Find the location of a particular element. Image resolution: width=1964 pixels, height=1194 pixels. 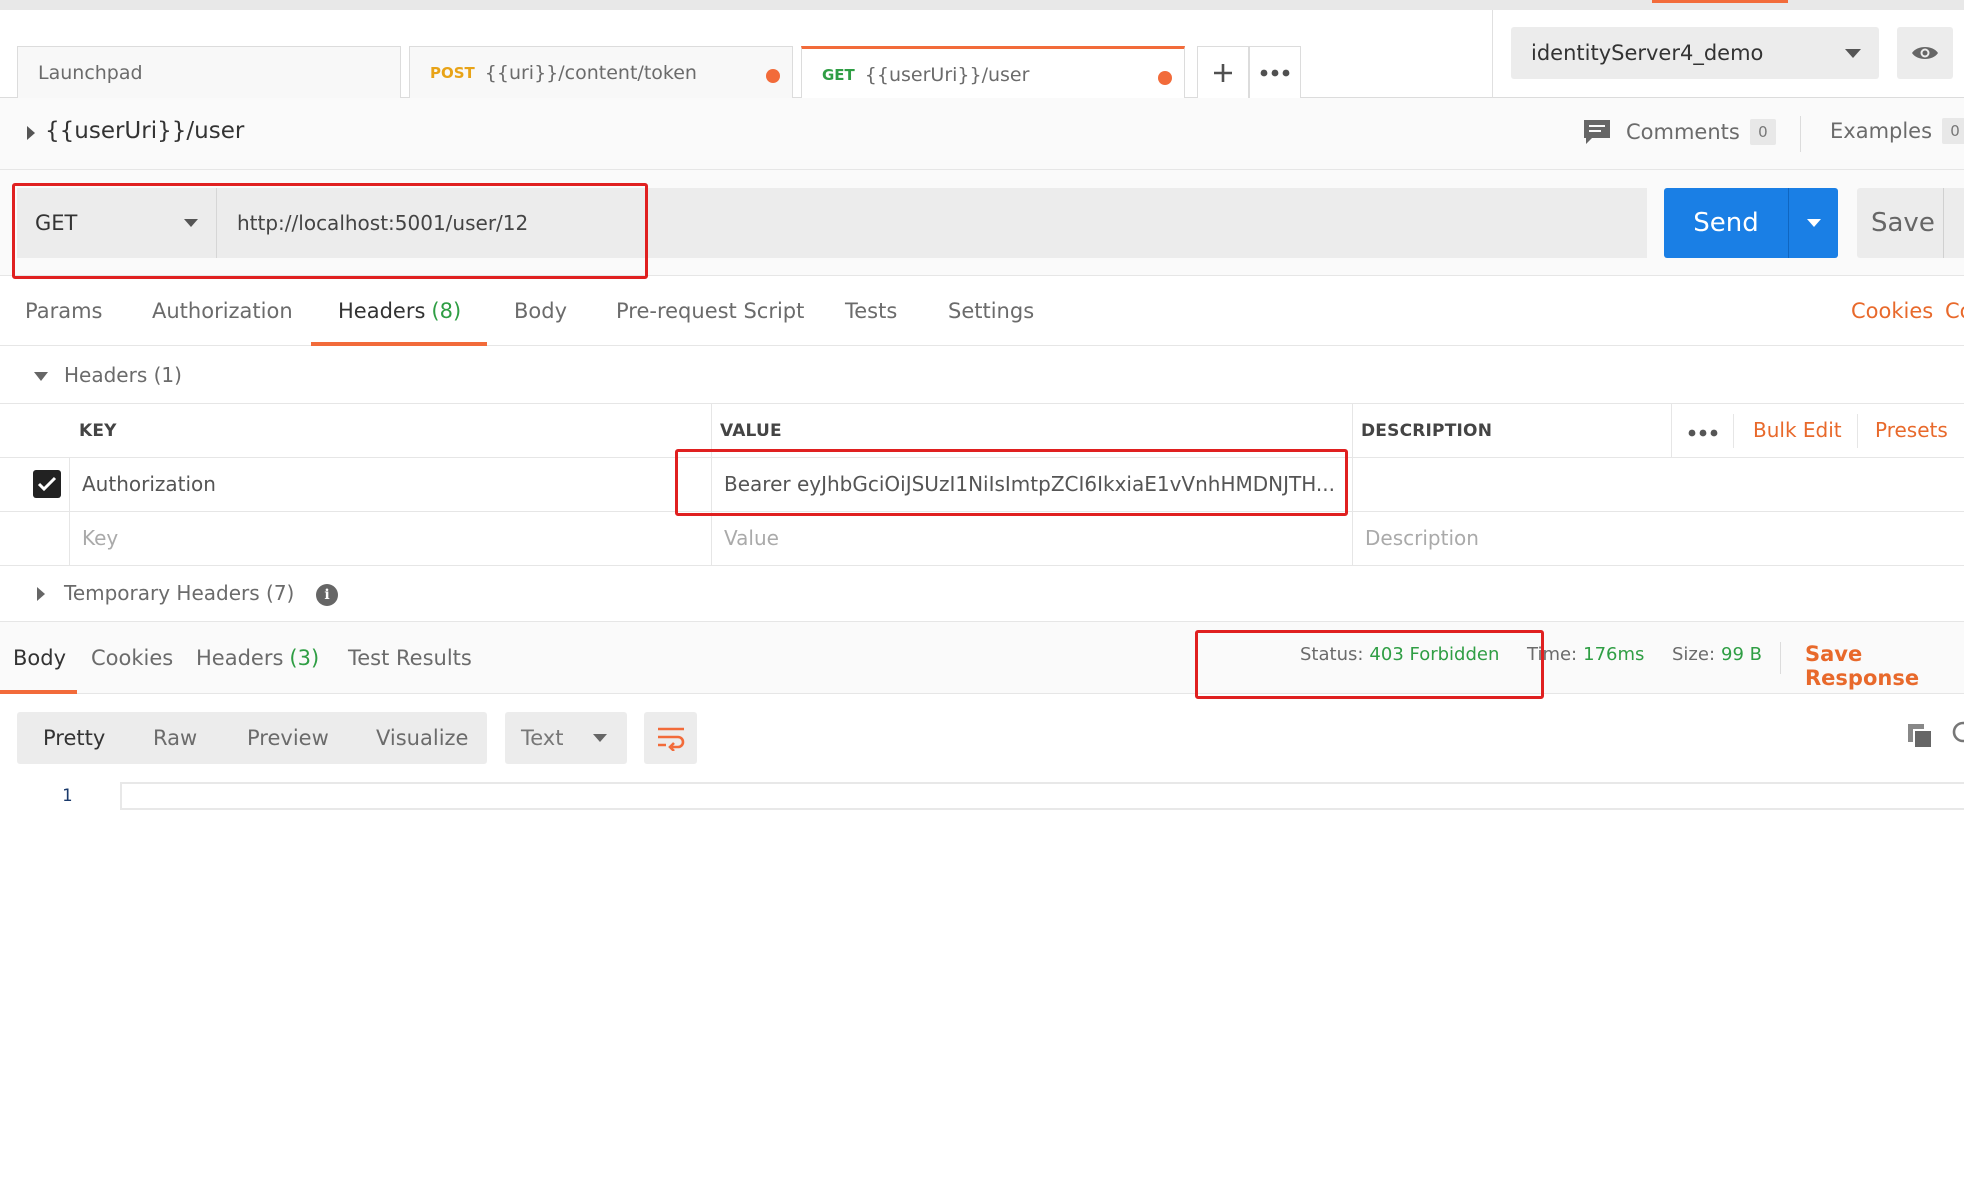

eye-icon is located at coordinates (1925, 53).